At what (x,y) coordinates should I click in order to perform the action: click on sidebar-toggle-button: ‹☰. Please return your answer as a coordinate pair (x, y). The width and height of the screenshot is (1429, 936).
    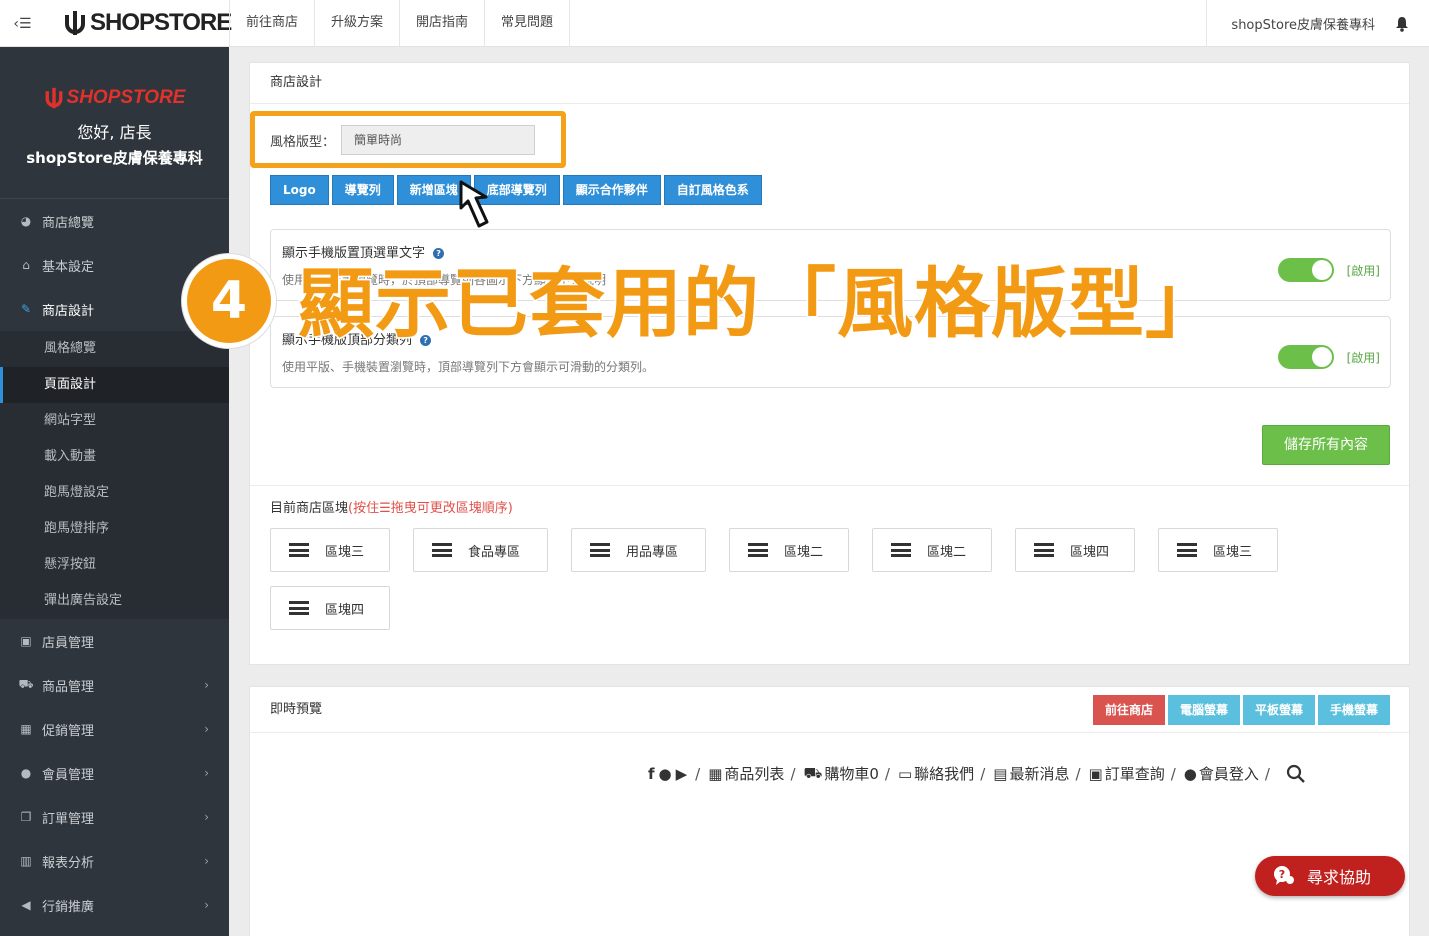
    Looking at the image, I should click on (22, 23).